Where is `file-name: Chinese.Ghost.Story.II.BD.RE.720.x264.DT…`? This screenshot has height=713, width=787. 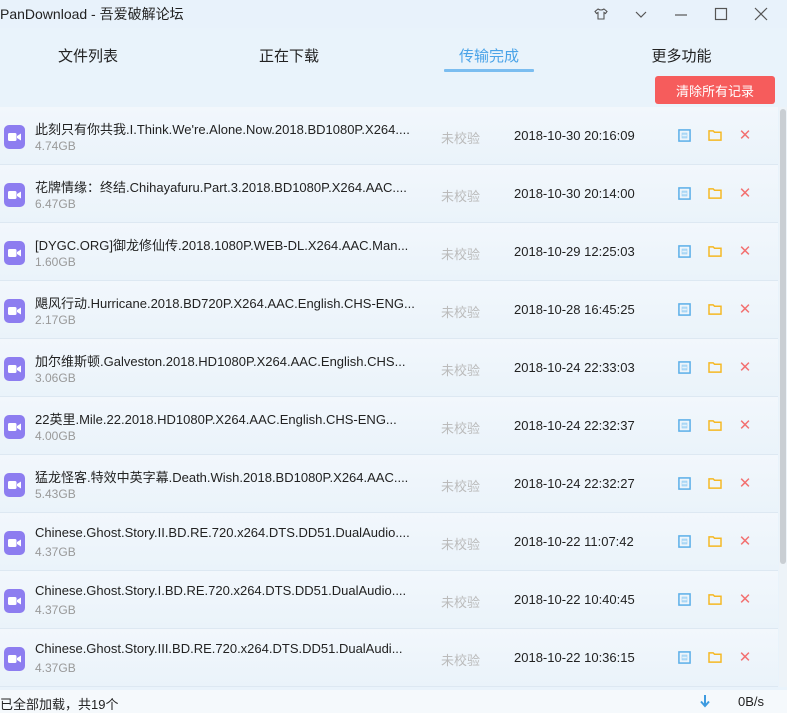 file-name: Chinese.Ghost.Story.II.BD.RE.720.x264.DT… is located at coordinates (222, 532).